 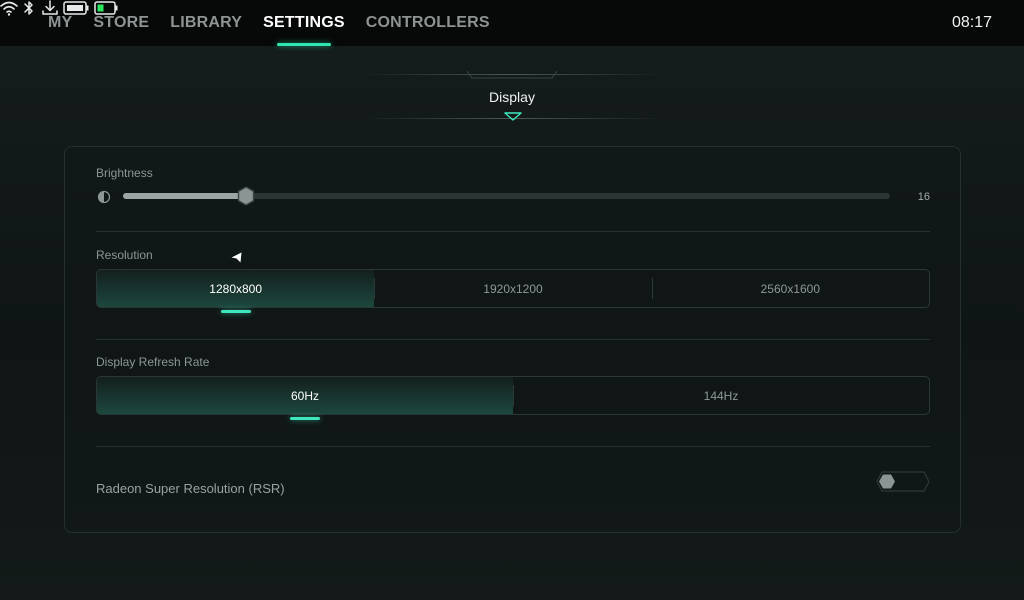 What do you see at coordinates (184, 196) in the screenshot?
I see `brightness-slider-fill` at bounding box center [184, 196].